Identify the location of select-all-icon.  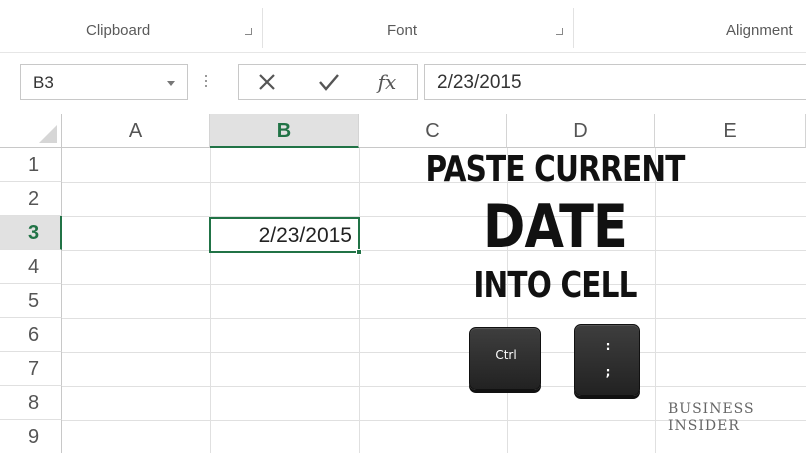
(48, 134).